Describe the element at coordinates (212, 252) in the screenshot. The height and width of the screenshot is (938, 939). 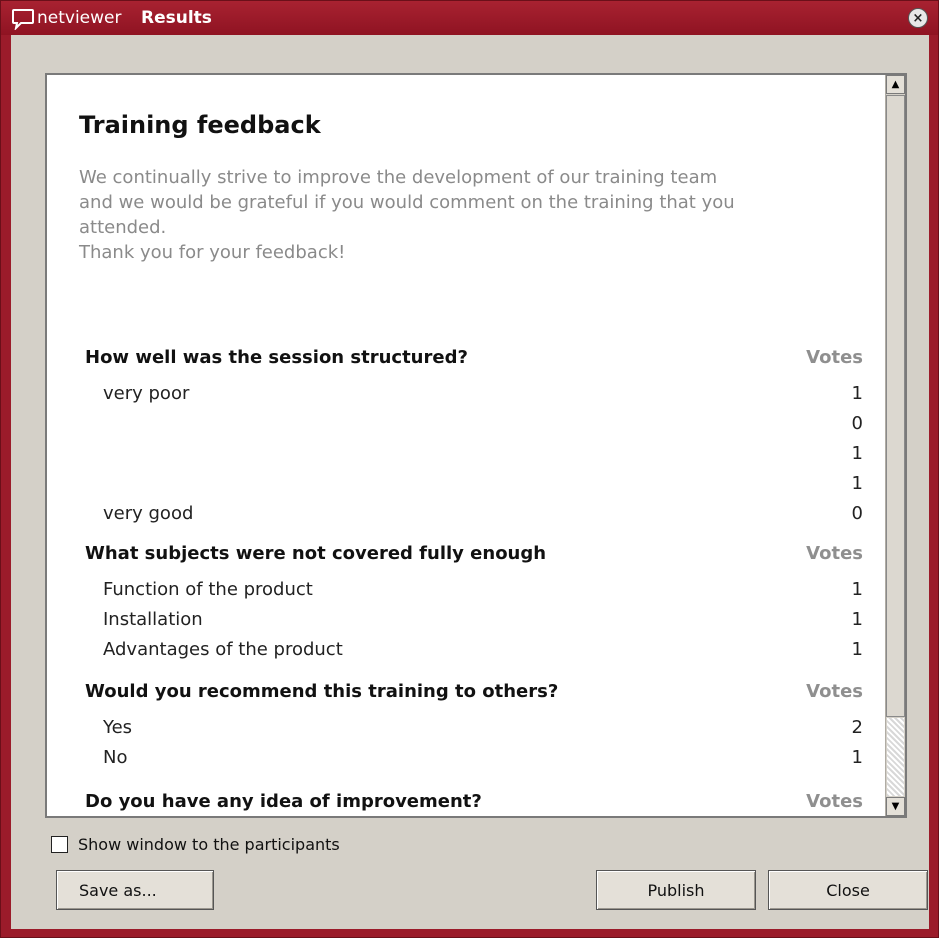
I see `intro-line: Thank you for your feedback!` at that location.